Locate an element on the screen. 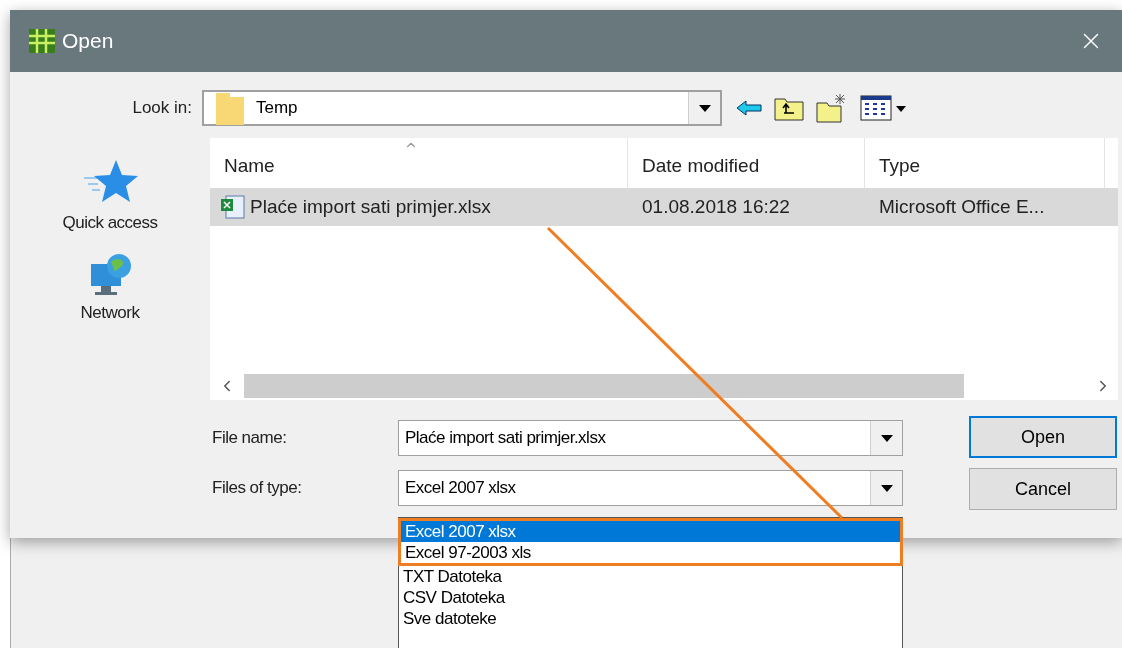  file-type-value: Excel 2007 xlsx is located at coordinates (460, 488).